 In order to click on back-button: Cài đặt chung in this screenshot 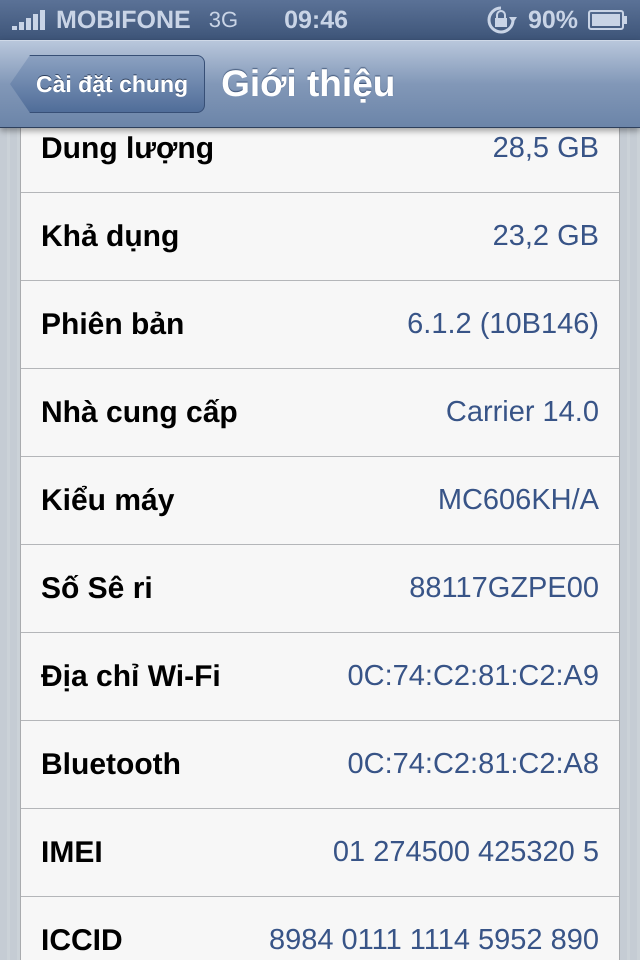, I will do `click(108, 84)`.